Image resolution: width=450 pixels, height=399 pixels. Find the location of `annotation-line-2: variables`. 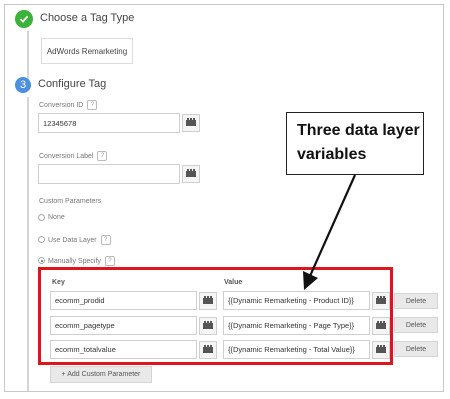

annotation-line-2: variables is located at coordinates (332, 154).